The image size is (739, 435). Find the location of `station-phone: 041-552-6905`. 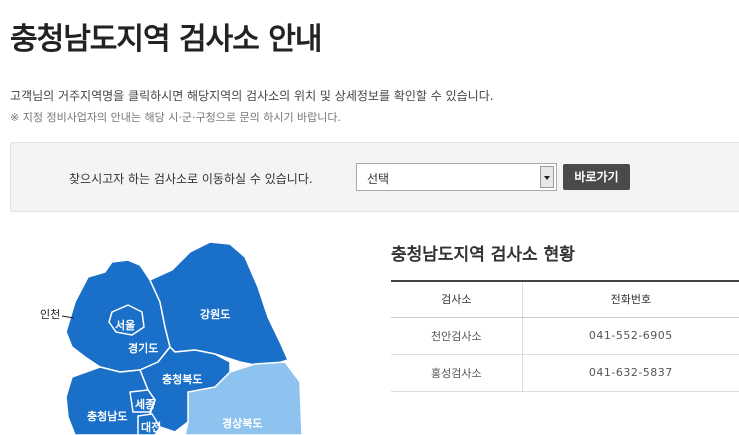

station-phone: 041-552-6905 is located at coordinates (630, 336).